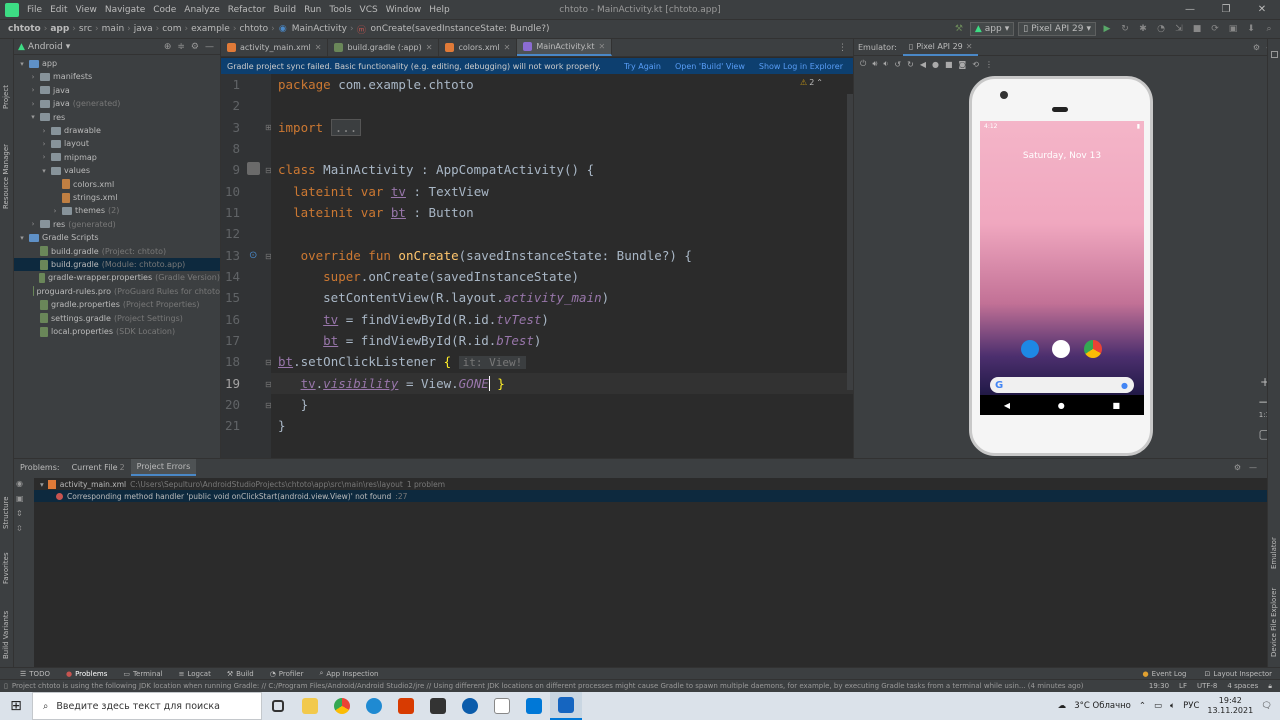 The image size is (1280, 720). I want to click on home-icon: ●, so click(935, 64).